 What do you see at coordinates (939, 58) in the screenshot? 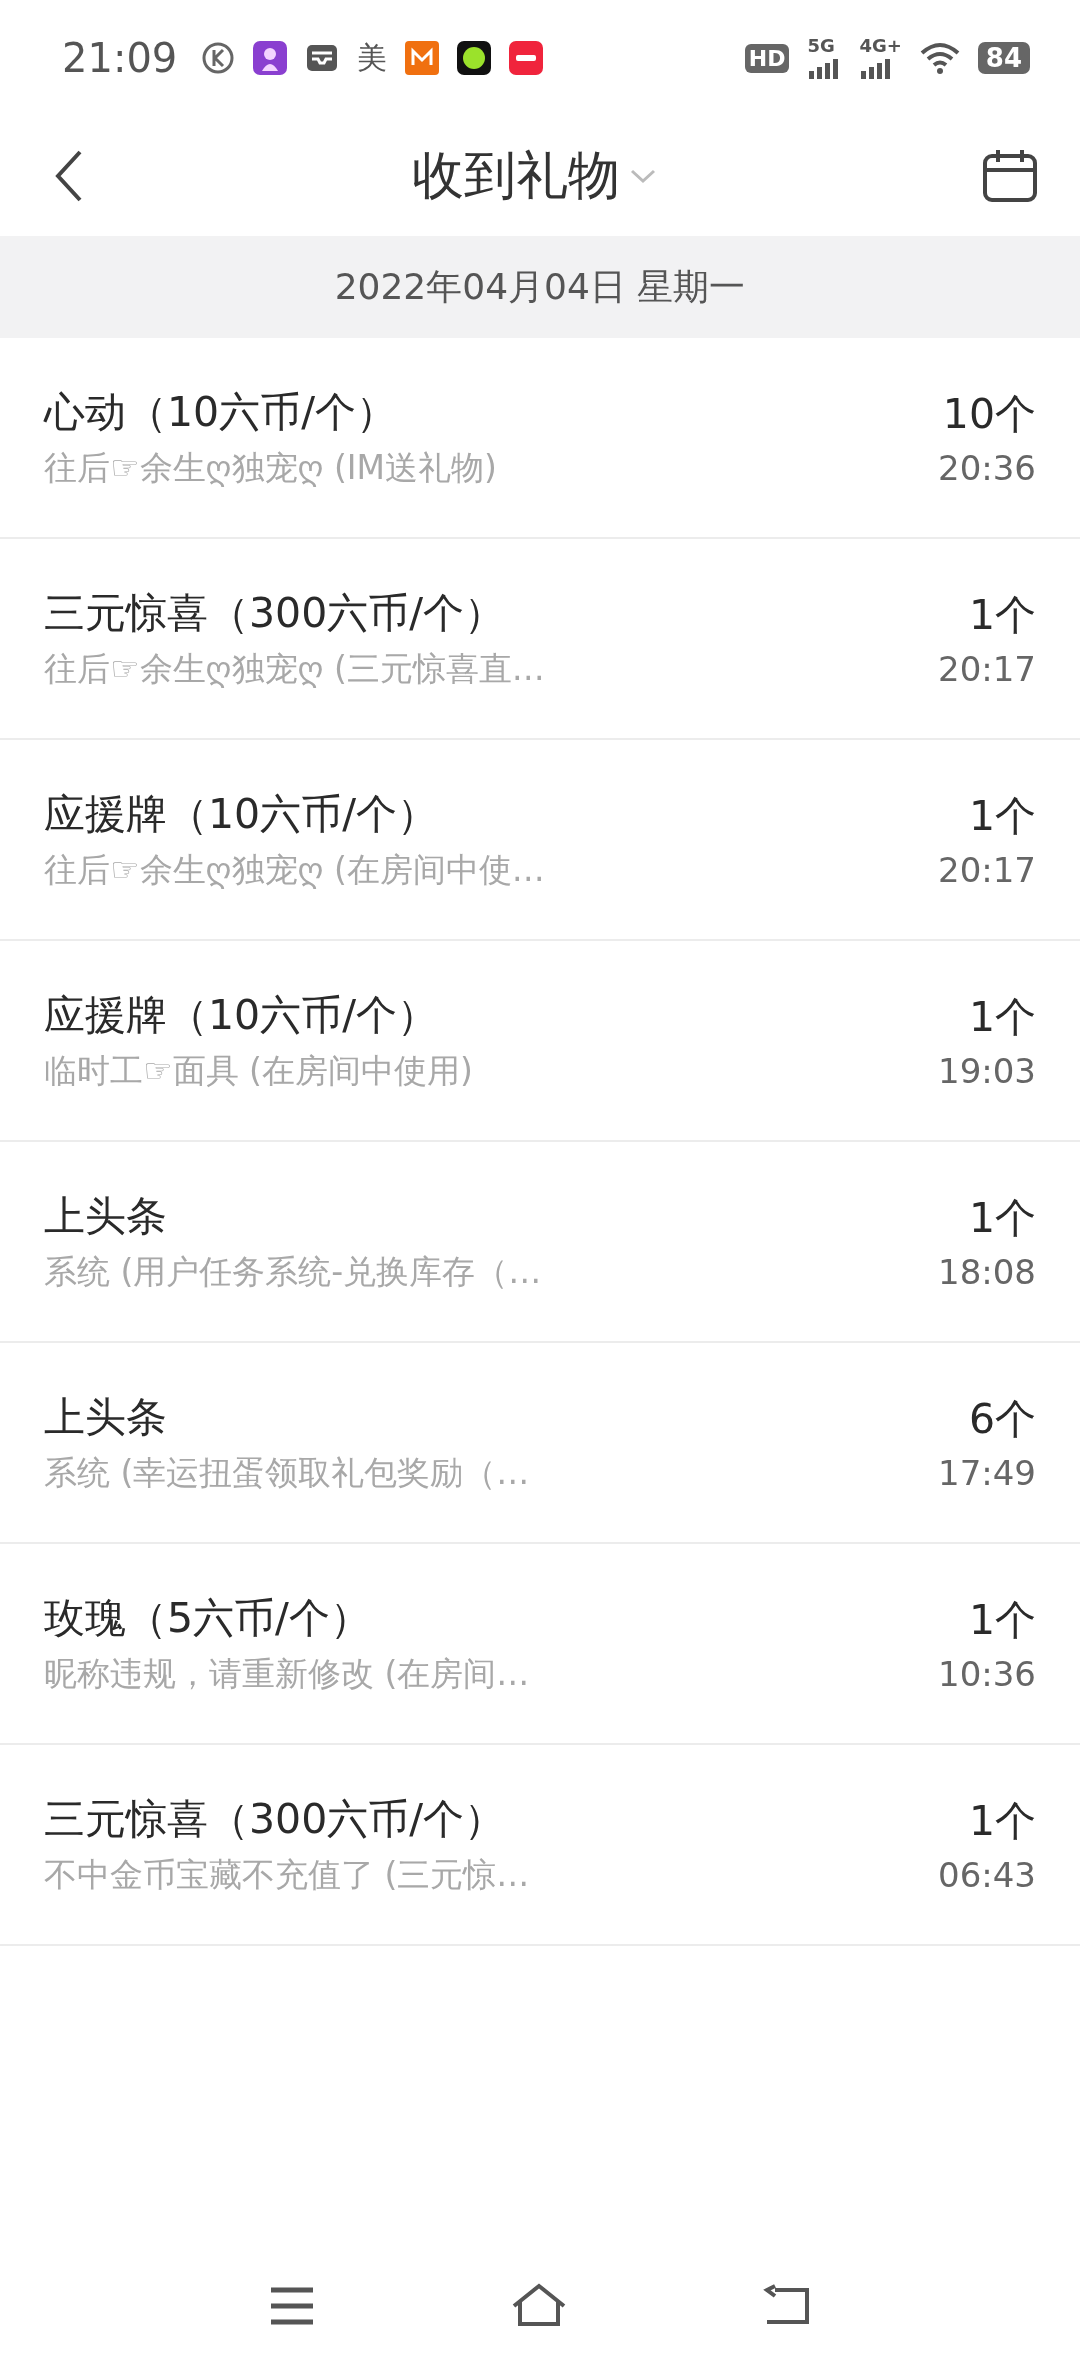
I see `wifi-icon` at bounding box center [939, 58].